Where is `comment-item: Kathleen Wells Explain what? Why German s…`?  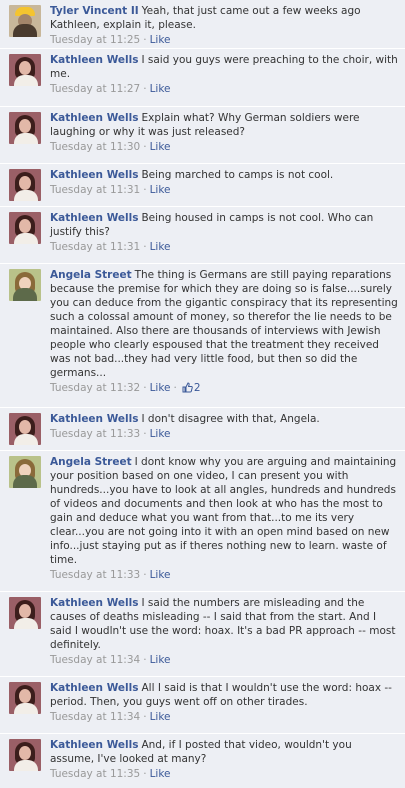 comment-item: Kathleen Wells Explain what? Why German s… is located at coordinates (202, 135).